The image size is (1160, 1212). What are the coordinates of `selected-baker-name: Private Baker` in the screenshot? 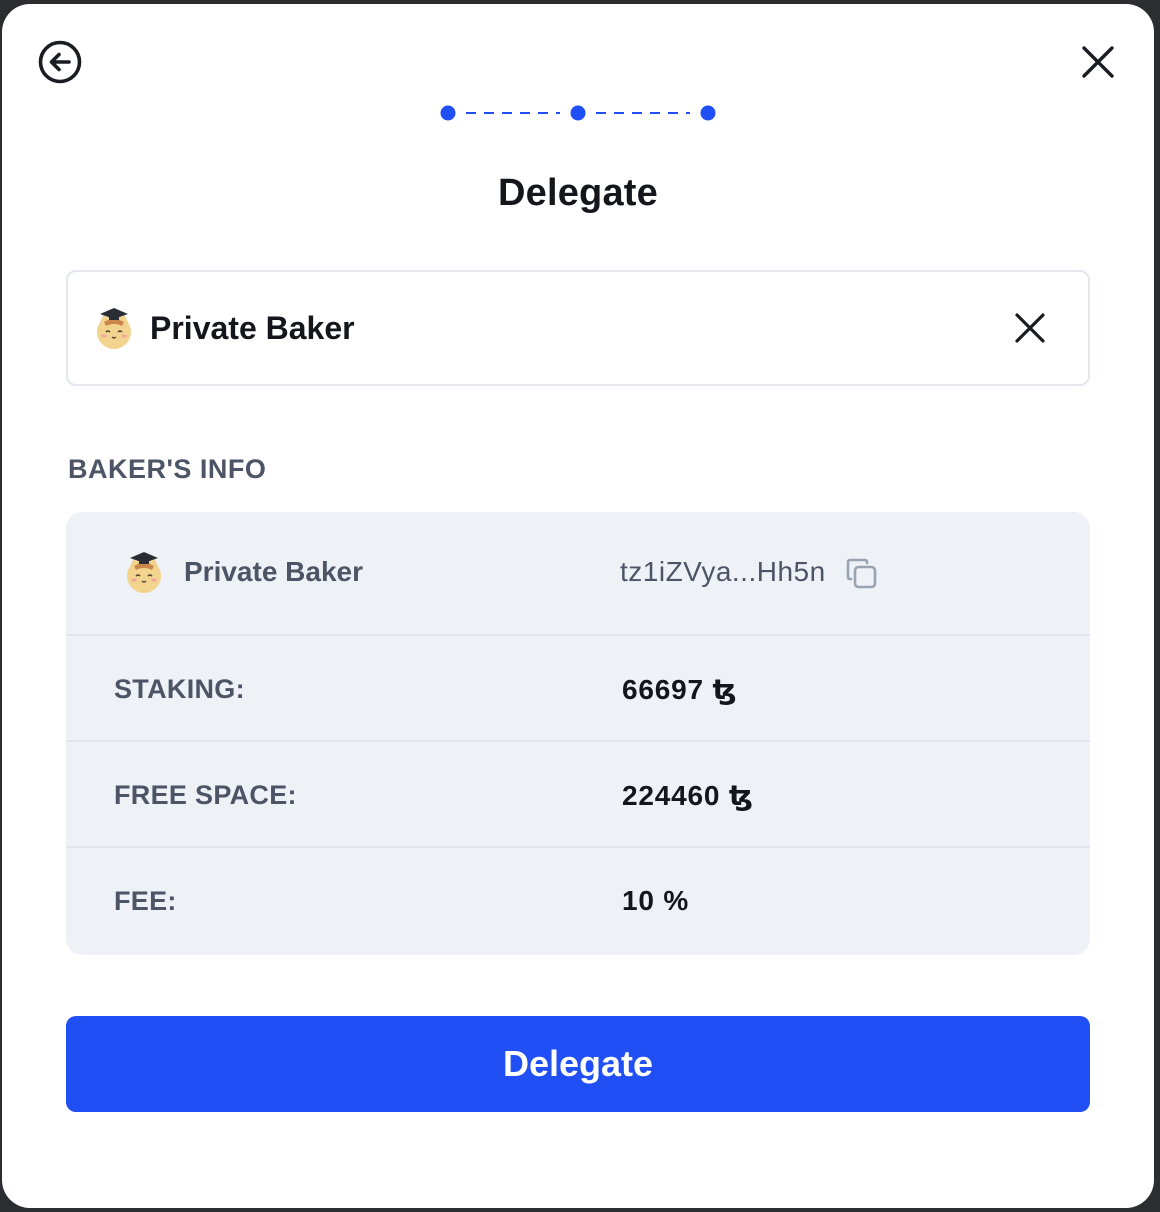 It's located at (252, 328).